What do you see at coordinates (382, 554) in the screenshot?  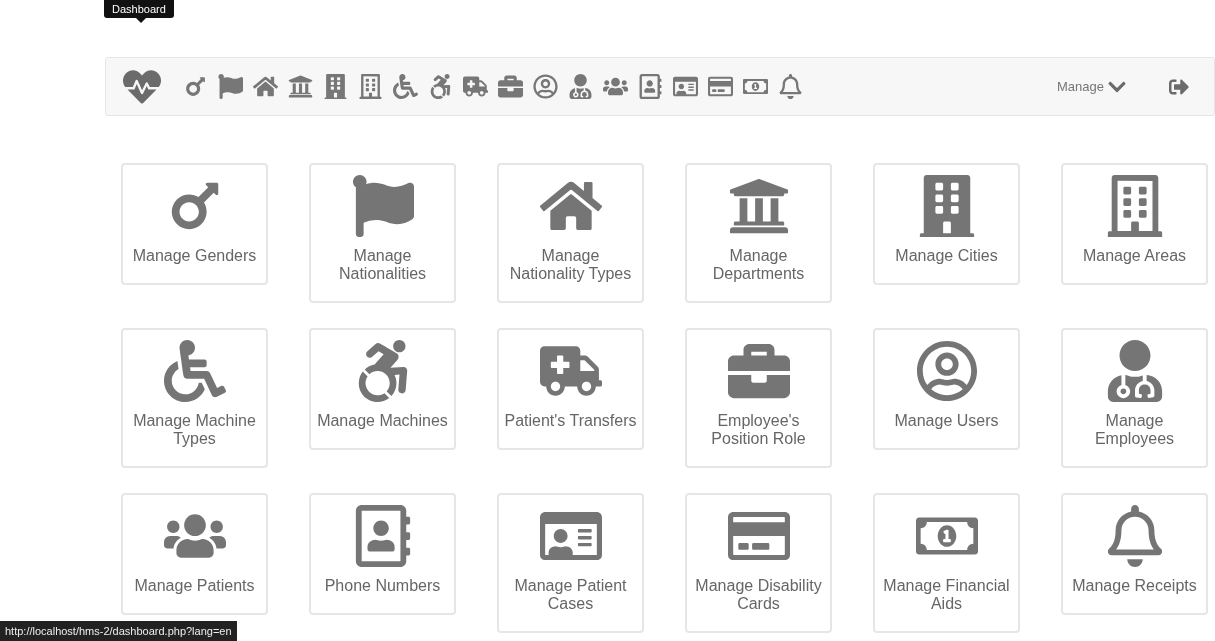 I see `manage-tile: Phone Numbers` at bounding box center [382, 554].